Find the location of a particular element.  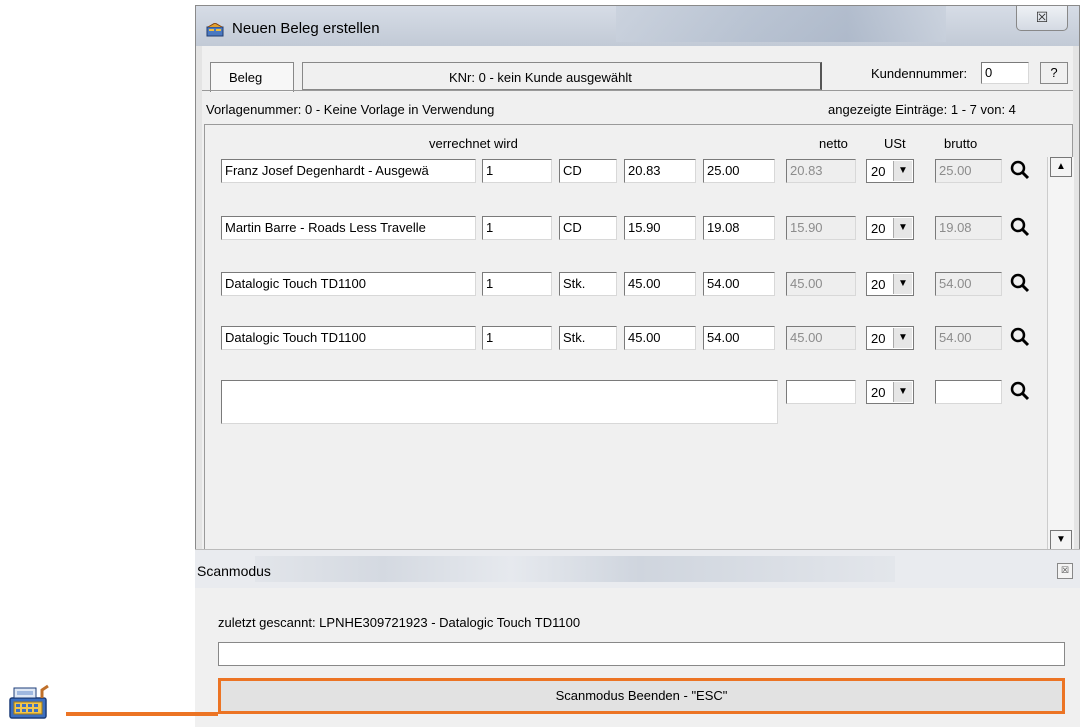

scan-close-button: ☒ is located at coordinates (1065, 571).